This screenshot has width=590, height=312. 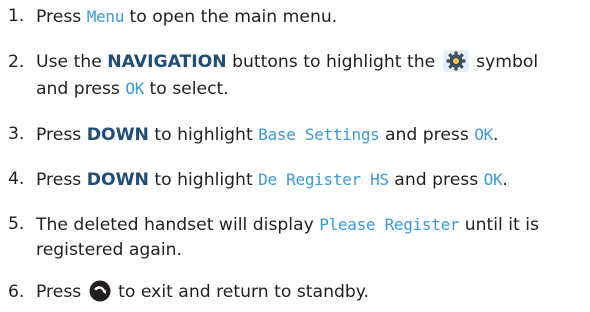 I want to click on step-number: 3., so click(x=16, y=134).